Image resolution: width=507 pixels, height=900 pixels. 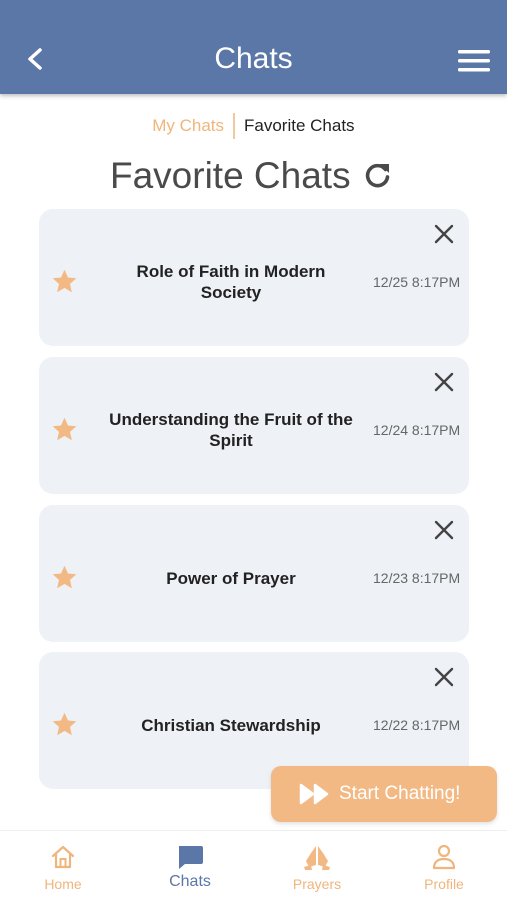 I want to click on chat-title: Understanding the Fruit of the Spirit, so click(x=231, y=430).